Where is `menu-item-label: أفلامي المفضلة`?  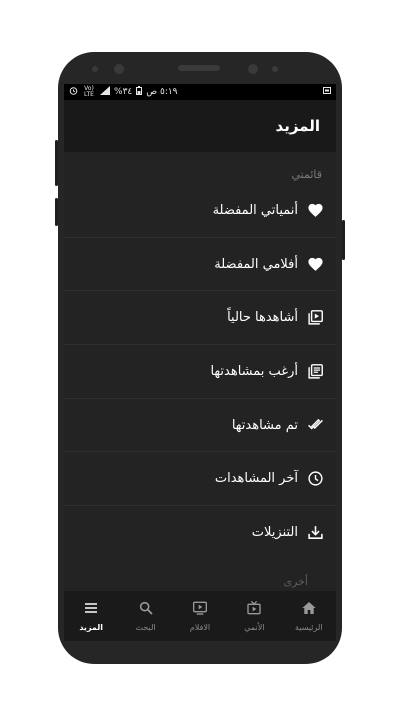
menu-item-label: أفلامي المفضلة is located at coordinates (256, 264).